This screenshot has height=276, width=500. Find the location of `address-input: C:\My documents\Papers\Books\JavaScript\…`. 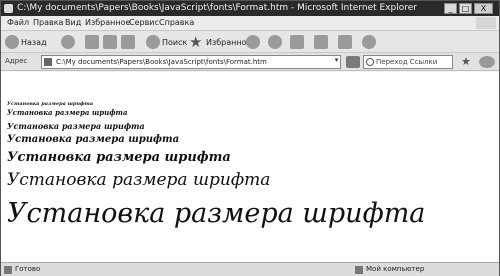

address-input: C:\My documents\Papers\Books\JavaScript\… is located at coordinates (191, 62).